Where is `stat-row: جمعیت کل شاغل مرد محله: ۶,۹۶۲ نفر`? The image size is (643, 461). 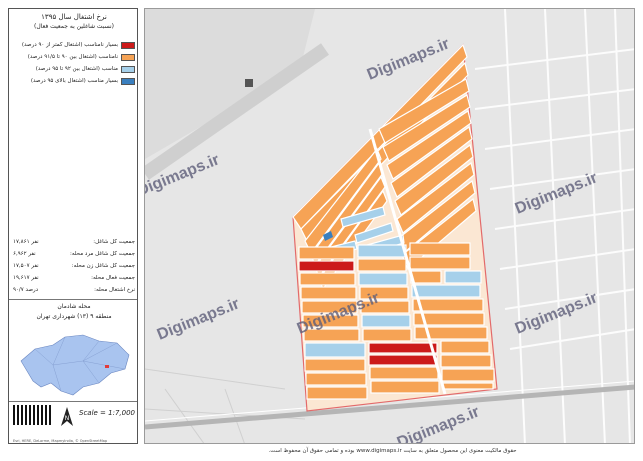 stat-row: جمعیت کل شاغل مرد محله: ۶,۹۶۲ نفر is located at coordinates (74, 254).